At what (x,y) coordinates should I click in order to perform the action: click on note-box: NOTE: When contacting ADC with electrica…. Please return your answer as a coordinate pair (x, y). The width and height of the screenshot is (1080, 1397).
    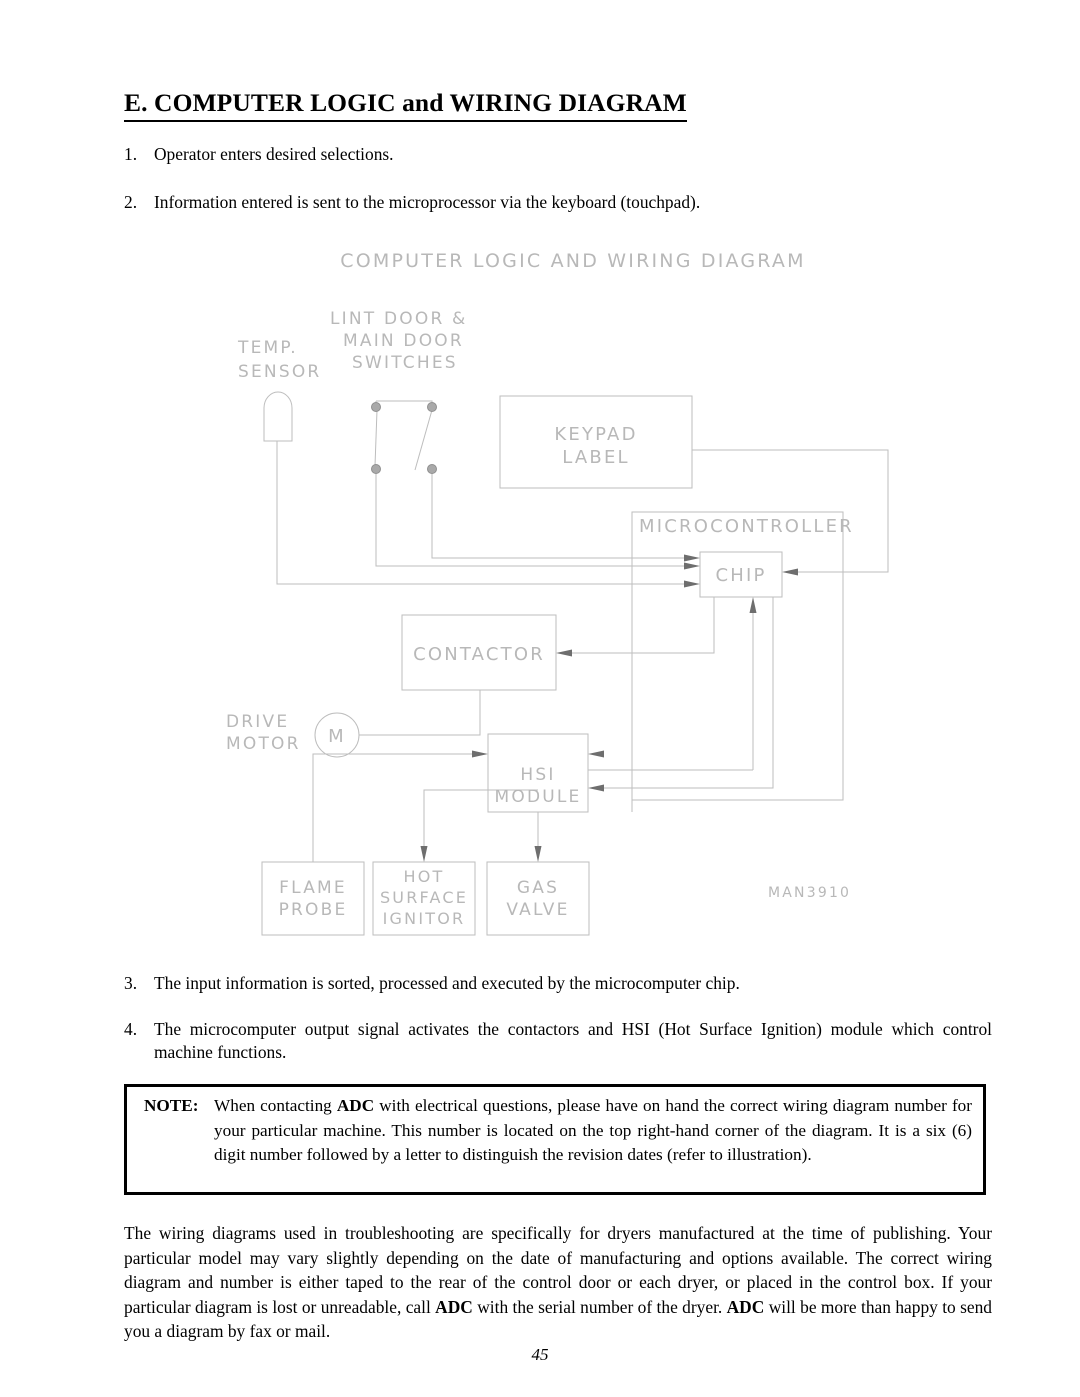
    Looking at the image, I should click on (555, 1139).